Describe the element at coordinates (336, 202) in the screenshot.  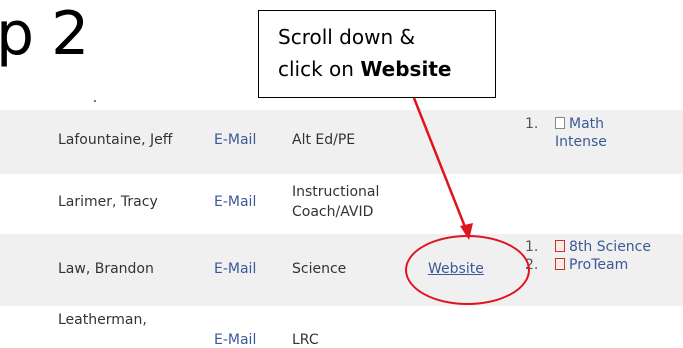
I see `department: Instructional Coach/AVID` at that location.